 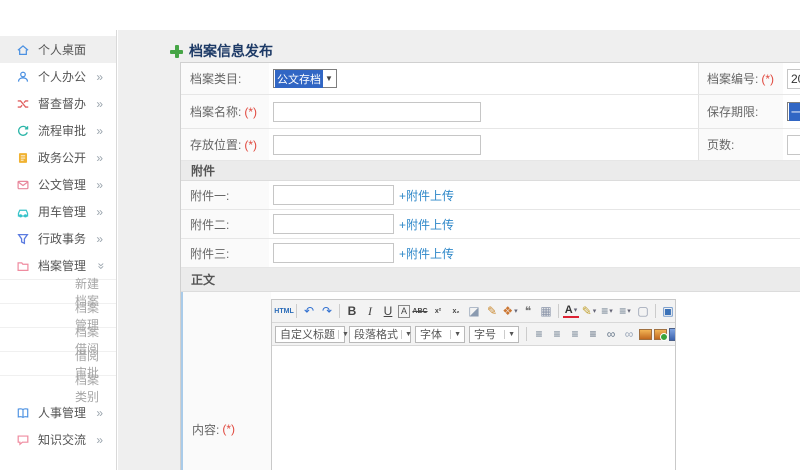 I want to click on fullscreen-icon: ▣, so click(x=667, y=311).